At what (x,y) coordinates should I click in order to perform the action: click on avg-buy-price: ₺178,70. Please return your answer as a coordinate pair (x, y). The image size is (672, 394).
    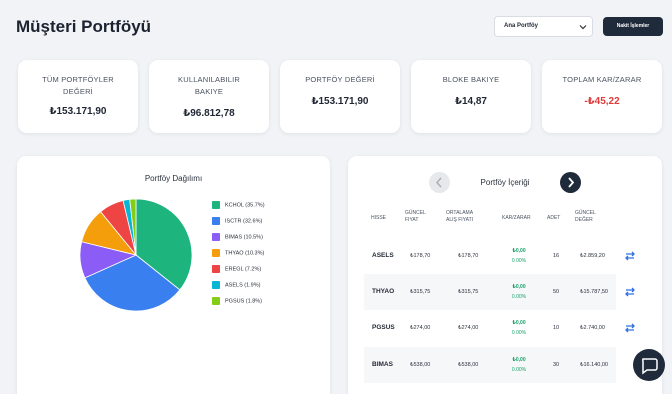
    Looking at the image, I should click on (468, 256).